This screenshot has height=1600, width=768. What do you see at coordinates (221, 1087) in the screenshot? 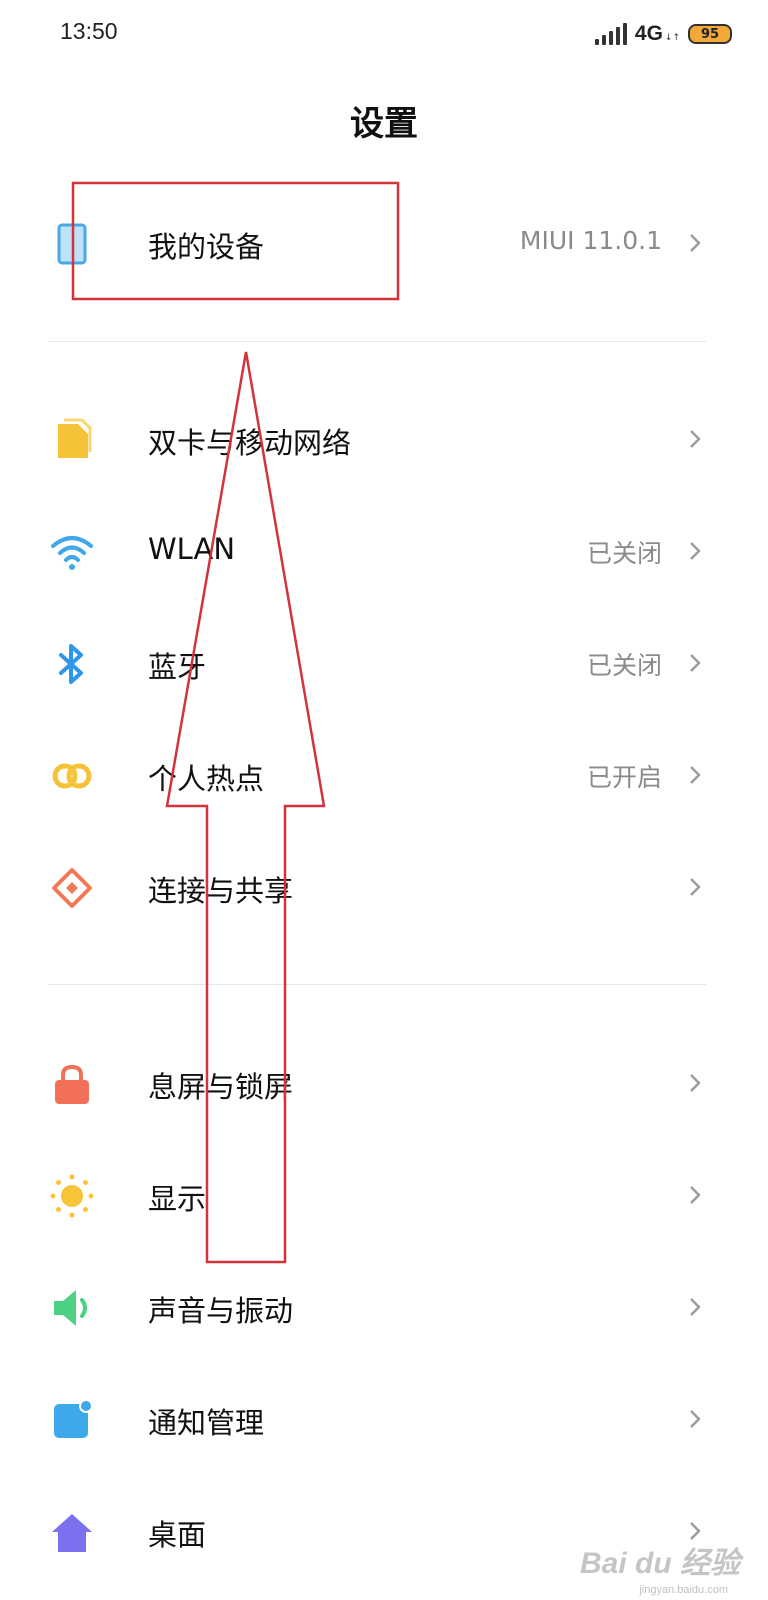
I see `settings-item-label: 息屏与锁屏` at bounding box center [221, 1087].